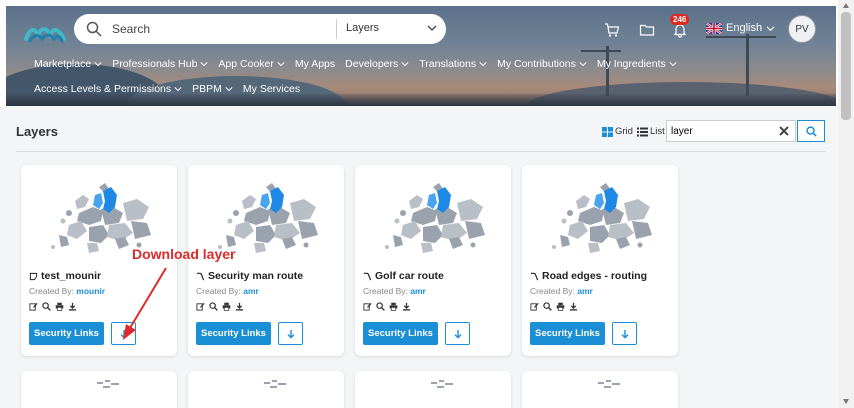 The image size is (854, 408). What do you see at coordinates (612, 30) in the screenshot?
I see `cart-icon` at bounding box center [612, 30].